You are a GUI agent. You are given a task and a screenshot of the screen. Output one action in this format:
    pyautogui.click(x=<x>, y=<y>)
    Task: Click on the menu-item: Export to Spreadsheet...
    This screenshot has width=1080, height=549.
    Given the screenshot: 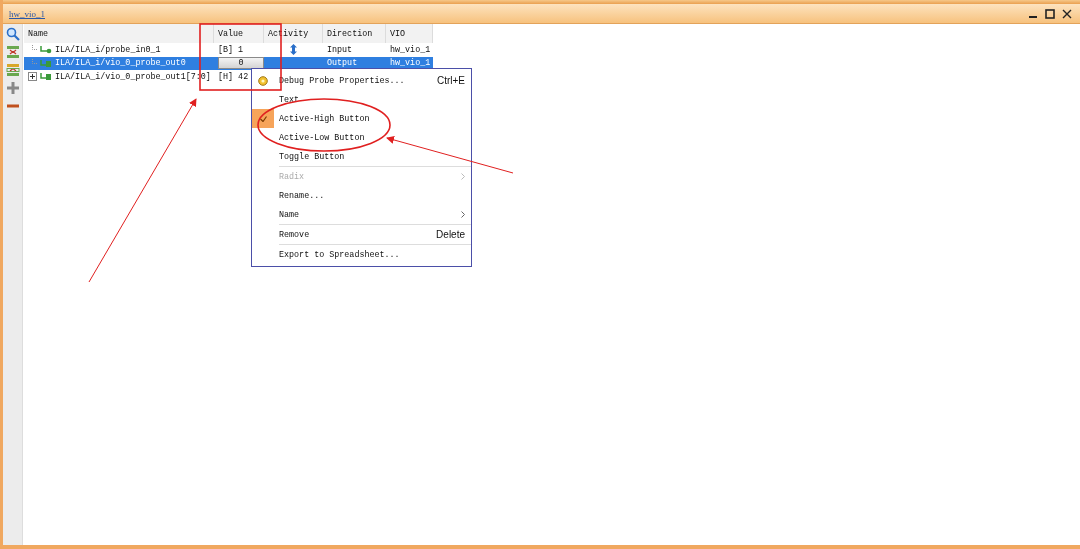 What is the action you would take?
    pyautogui.click(x=361, y=254)
    